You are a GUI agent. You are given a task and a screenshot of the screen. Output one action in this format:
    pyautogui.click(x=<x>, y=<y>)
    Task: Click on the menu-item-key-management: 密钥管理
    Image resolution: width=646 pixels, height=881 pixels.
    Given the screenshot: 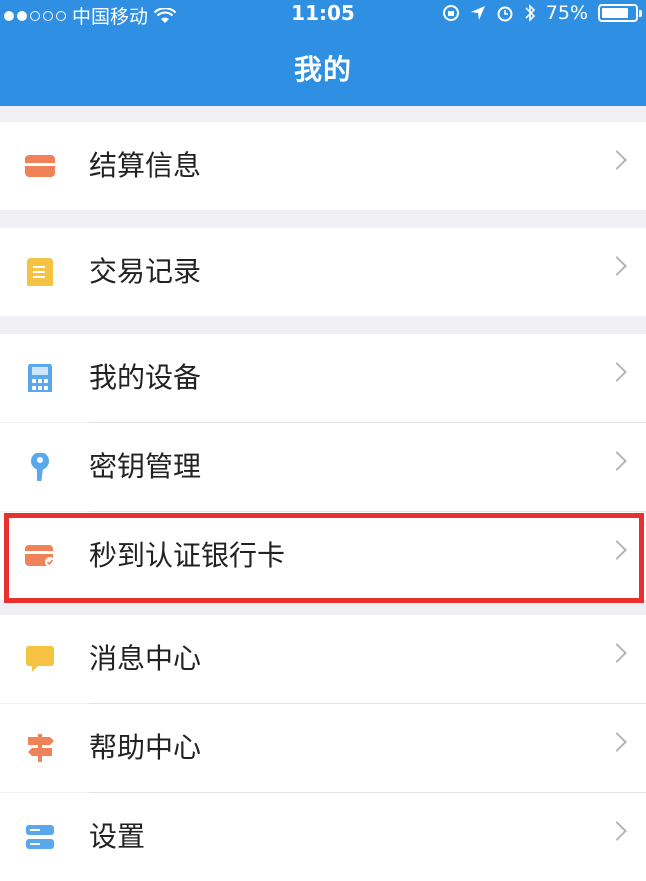 What is the action you would take?
    pyautogui.click(x=323, y=467)
    